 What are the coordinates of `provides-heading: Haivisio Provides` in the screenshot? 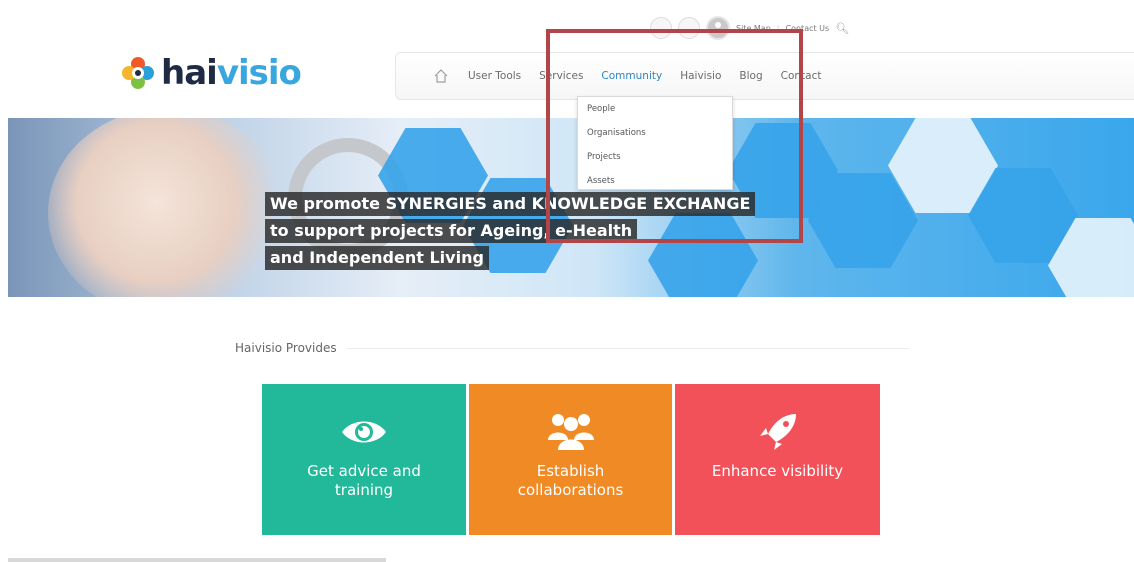 It's located at (572, 348).